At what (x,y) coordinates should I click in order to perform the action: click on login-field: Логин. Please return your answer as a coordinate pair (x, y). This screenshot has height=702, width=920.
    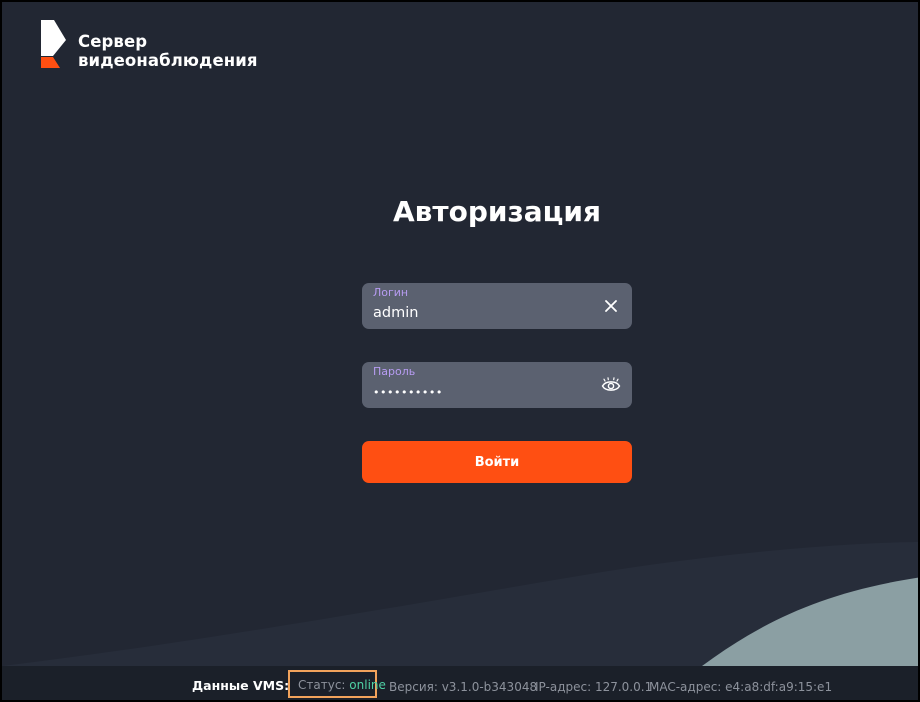
    Looking at the image, I should click on (497, 306).